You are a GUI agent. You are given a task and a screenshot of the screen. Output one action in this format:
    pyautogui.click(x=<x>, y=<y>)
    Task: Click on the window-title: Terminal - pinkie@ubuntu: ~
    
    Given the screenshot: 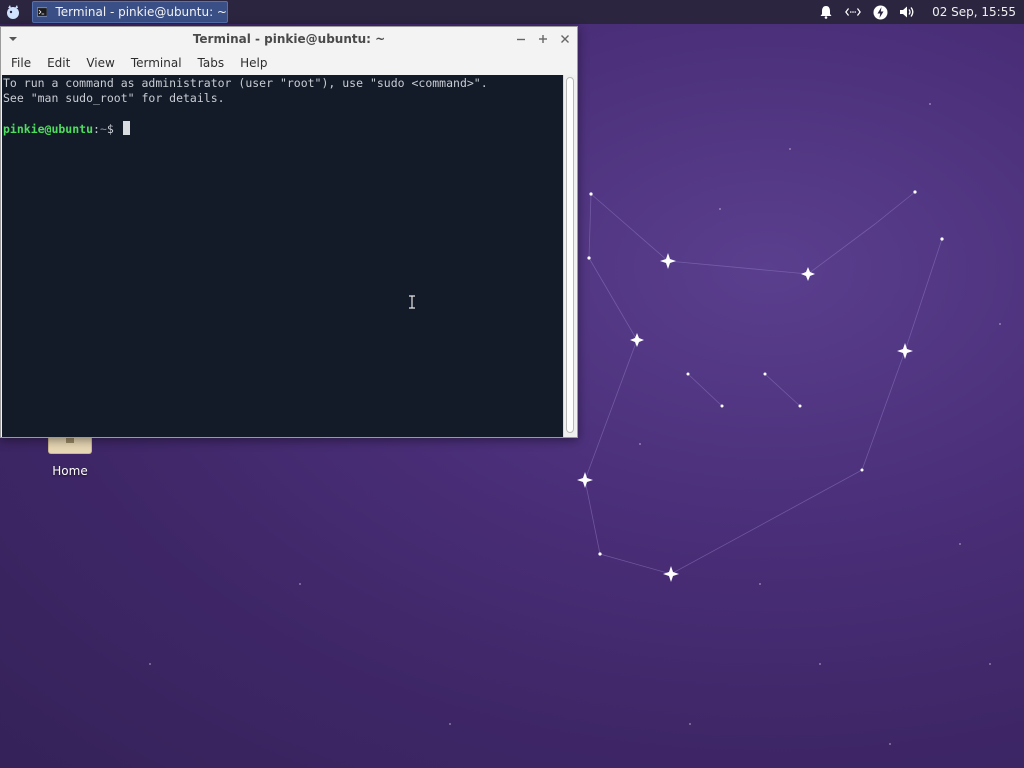 What is the action you would take?
    pyautogui.click(x=289, y=39)
    